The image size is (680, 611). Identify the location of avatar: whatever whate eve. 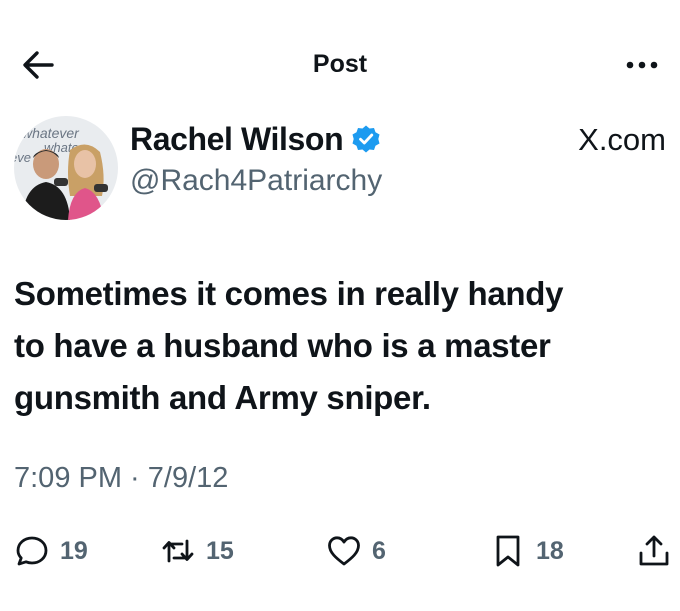
(66, 168).